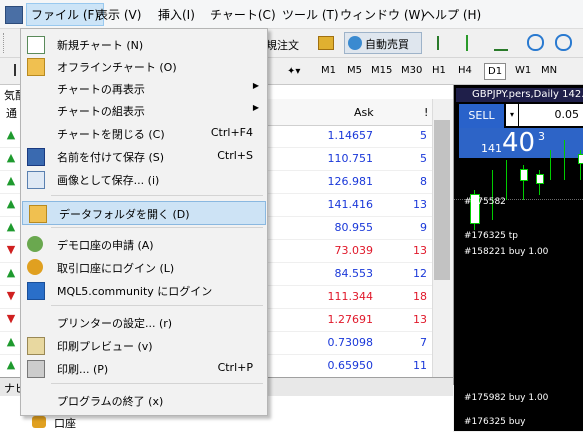 The image size is (583, 432). What do you see at coordinates (144, 400) in the screenshot?
I see `file-menu-item: プログラムの終了 (x)` at bounding box center [144, 400].